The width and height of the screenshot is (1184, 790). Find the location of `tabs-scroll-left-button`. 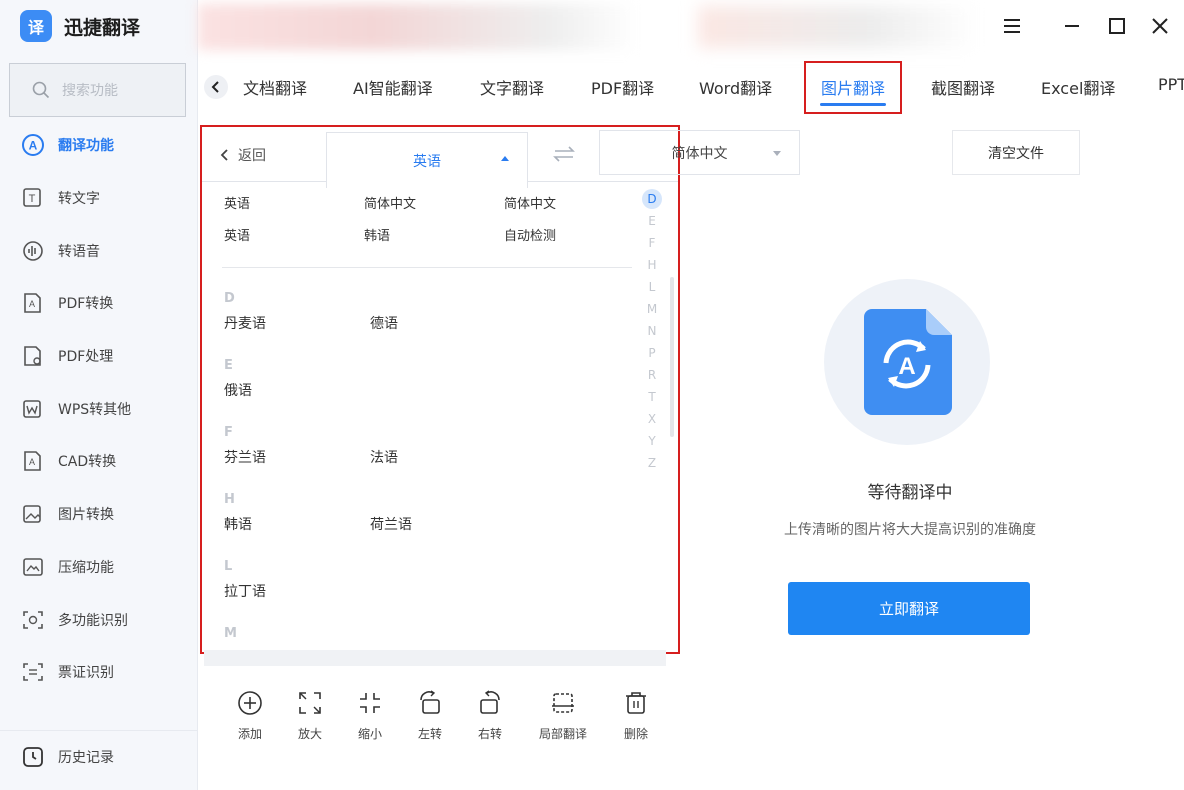

tabs-scroll-left-button is located at coordinates (216, 87).